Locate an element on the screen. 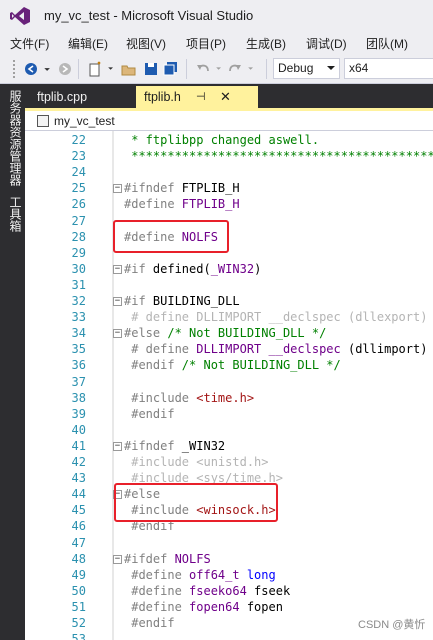 The image size is (433, 640). save-icon is located at coordinates (151, 69).